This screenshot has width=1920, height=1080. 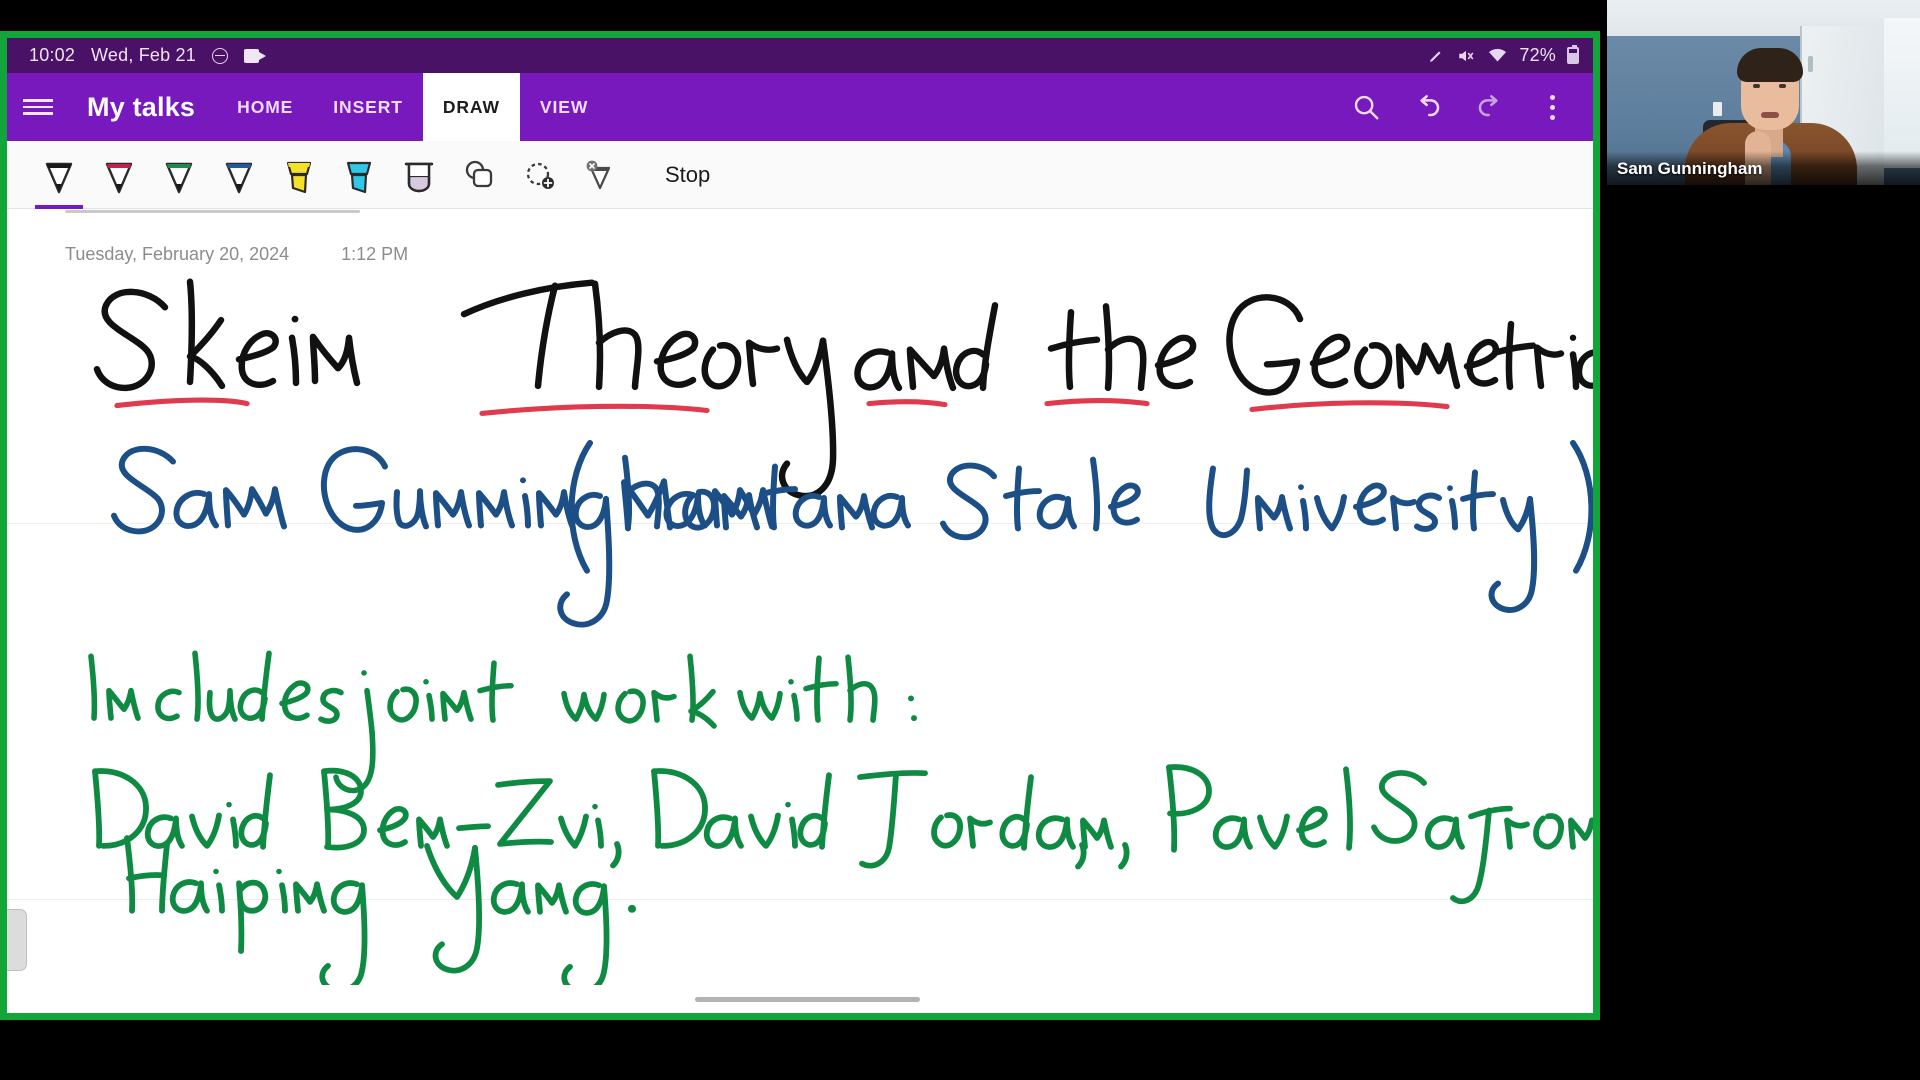 What do you see at coordinates (1756, 86) in the screenshot?
I see `person-eye-left` at bounding box center [1756, 86].